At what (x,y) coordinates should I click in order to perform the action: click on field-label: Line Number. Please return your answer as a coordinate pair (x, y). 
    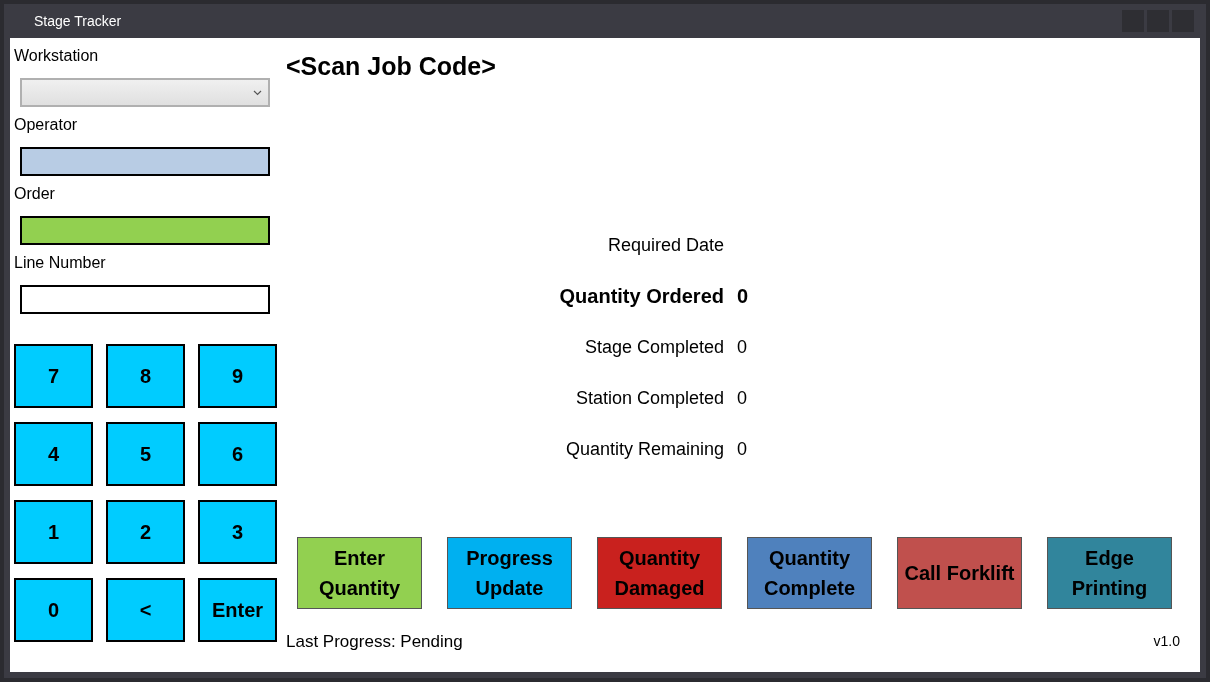
    Looking at the image, I should click on (60, 263).